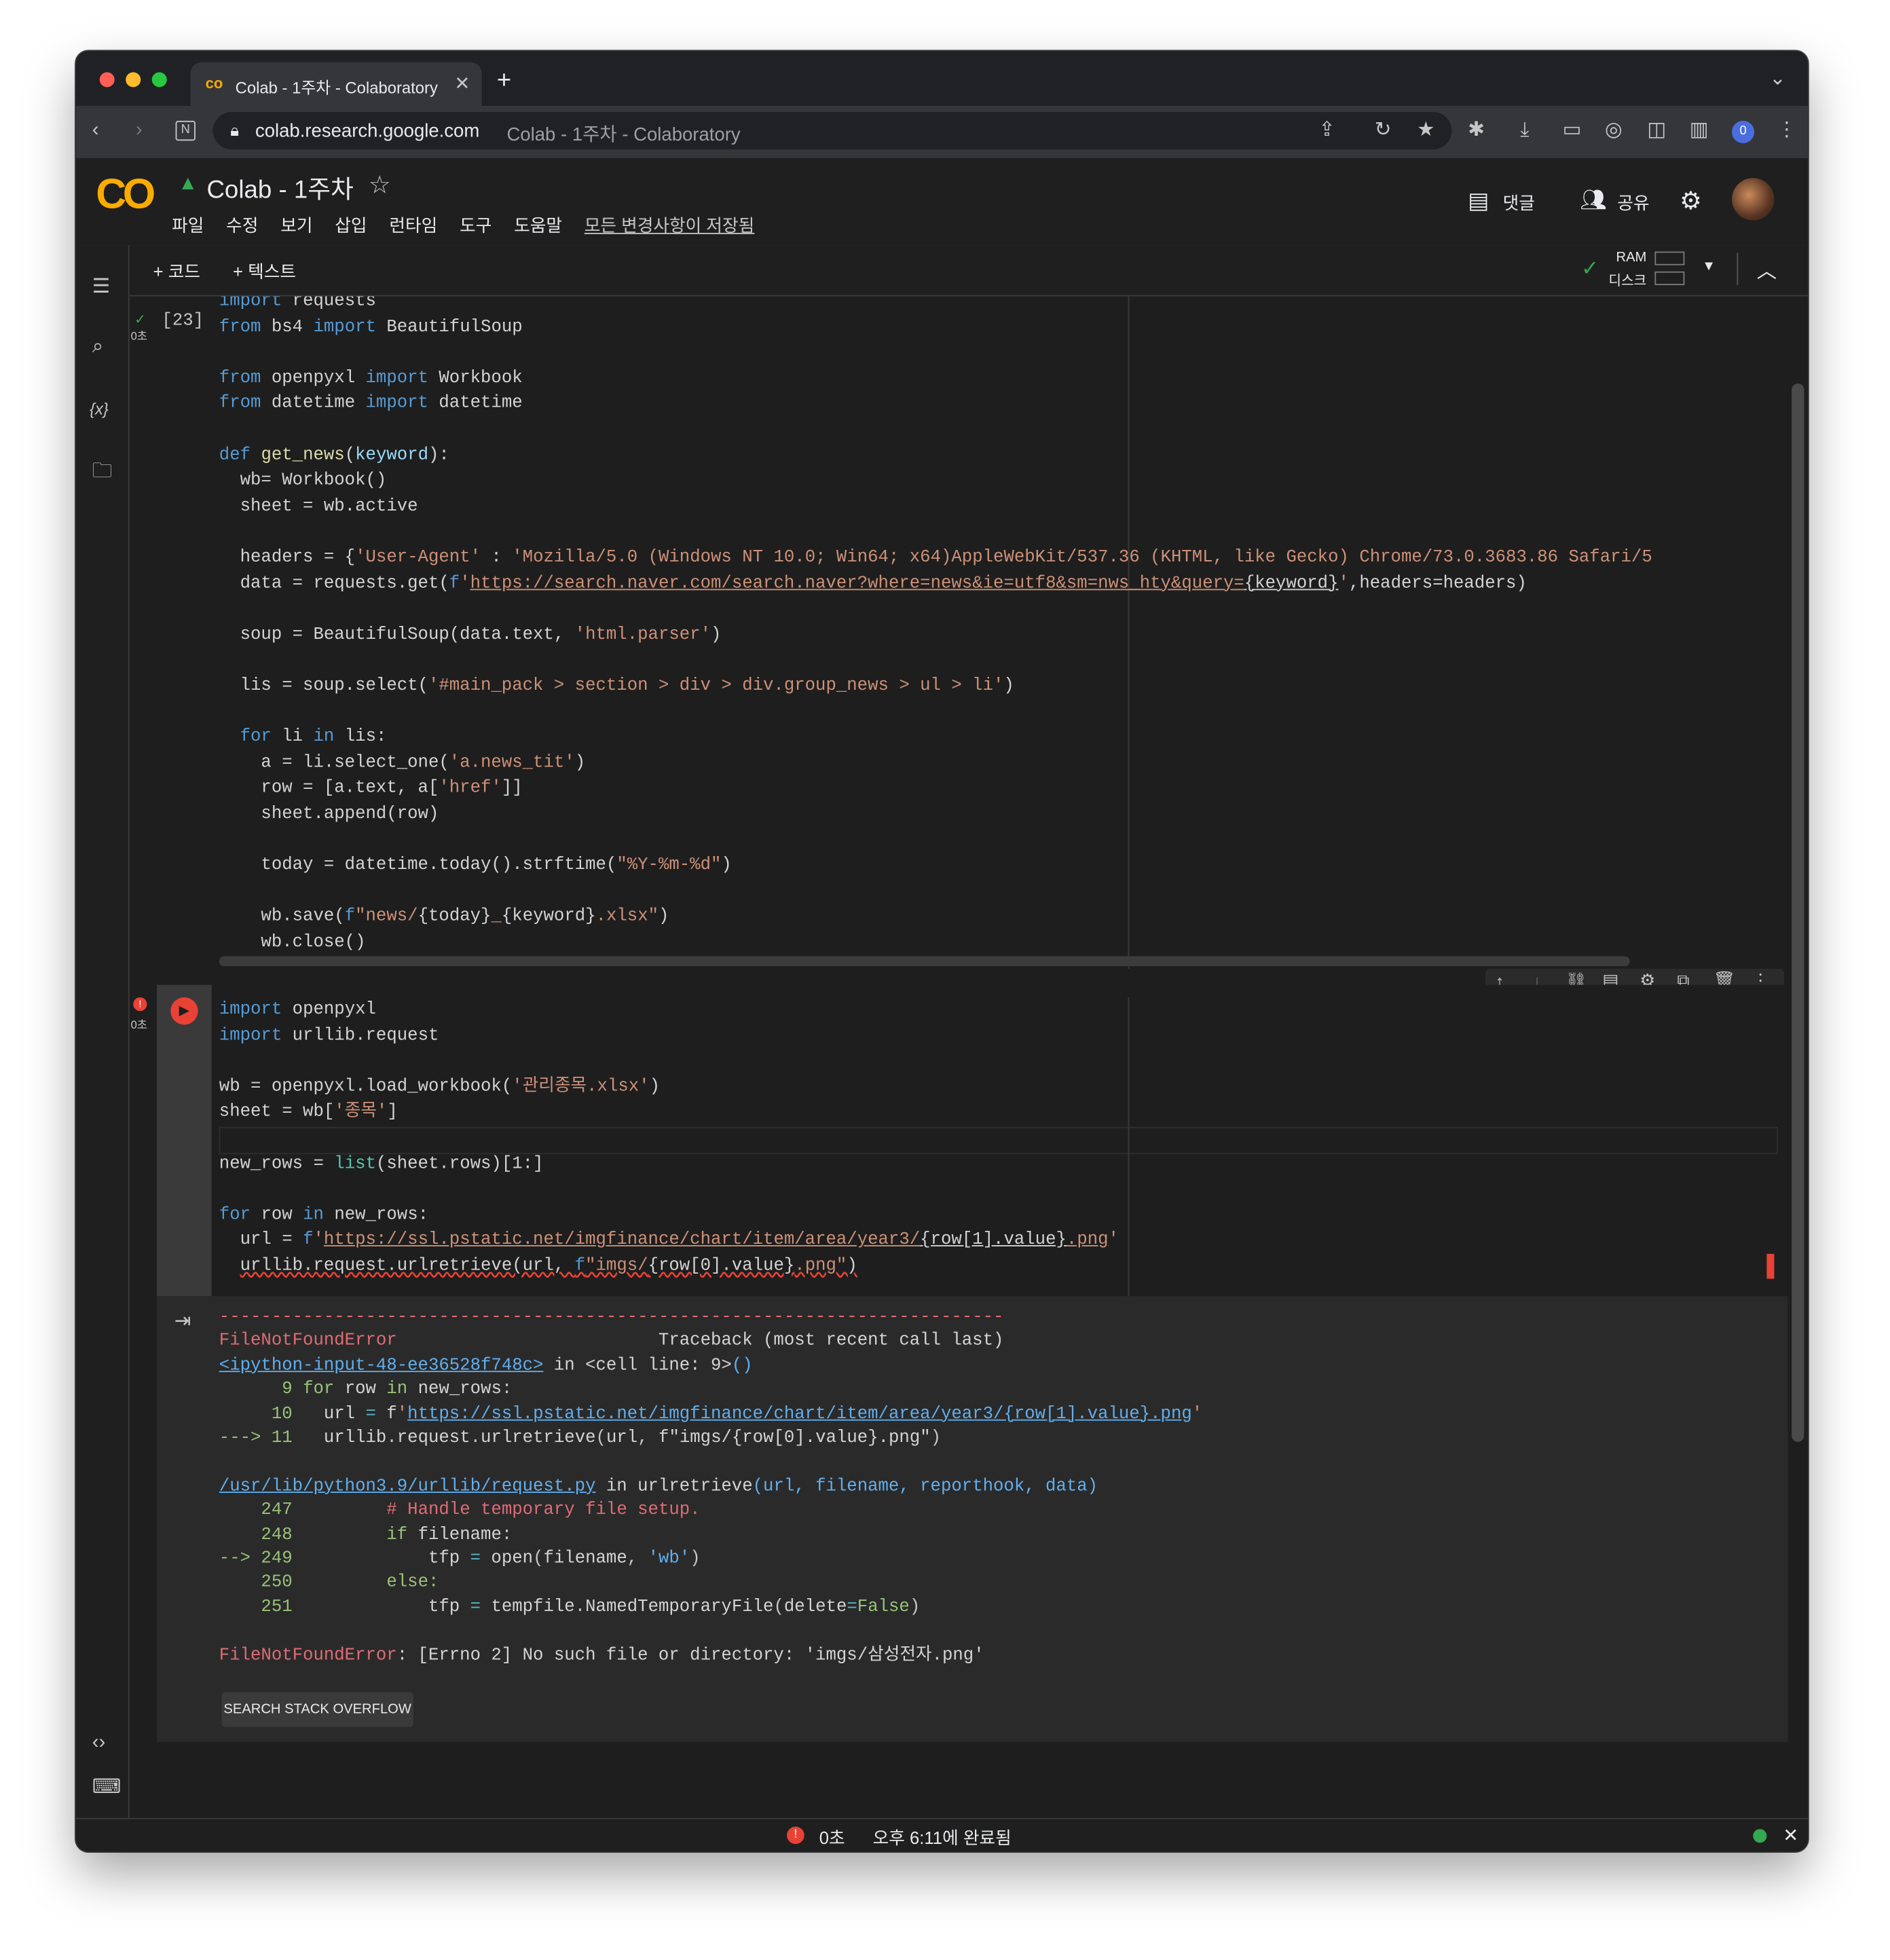 This screenshot has height=1960, width=1890. I want to click on status-time: 0초, so click(832, 1838).